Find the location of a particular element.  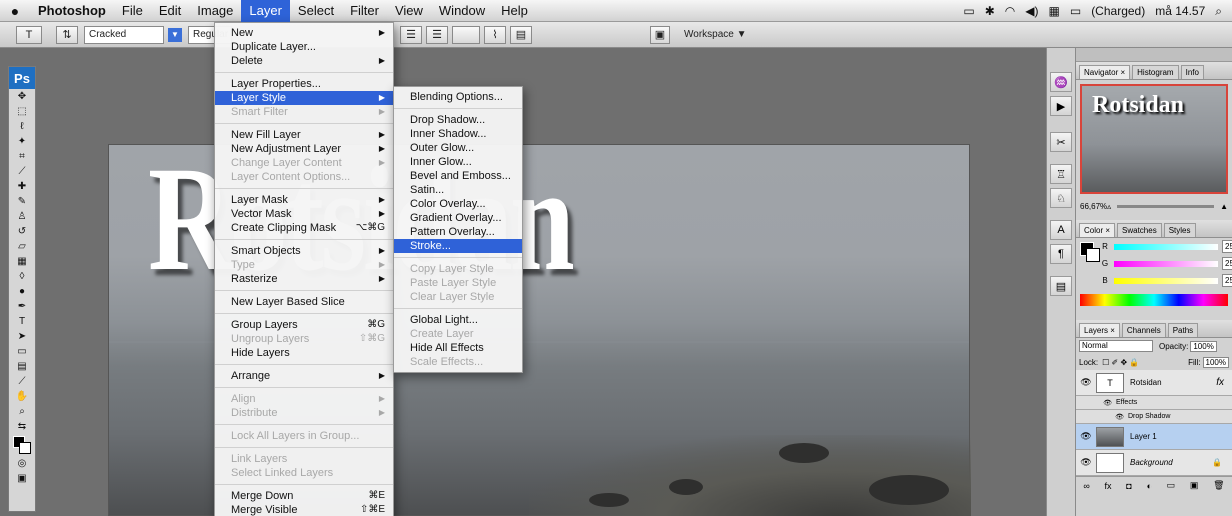

path-select-icon: ➤ is located at coordinates (22, 336).